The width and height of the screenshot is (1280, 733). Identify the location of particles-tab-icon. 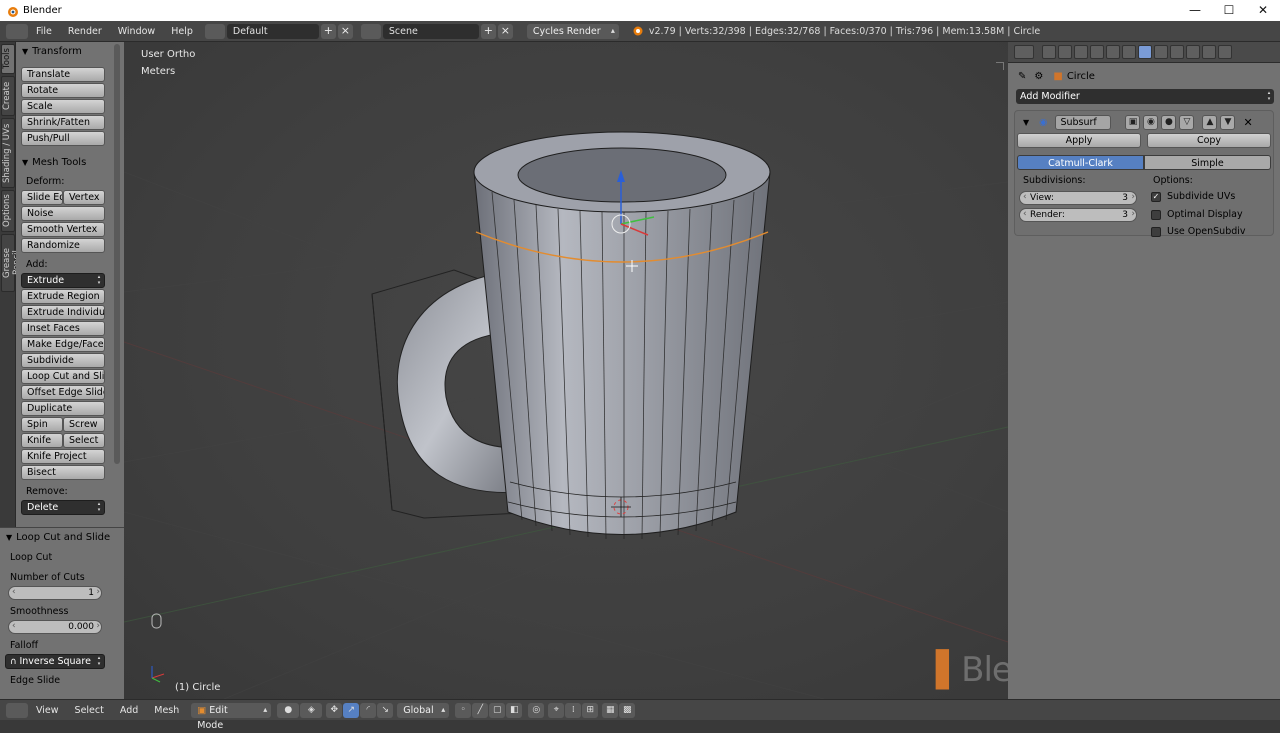
(1209, 52).